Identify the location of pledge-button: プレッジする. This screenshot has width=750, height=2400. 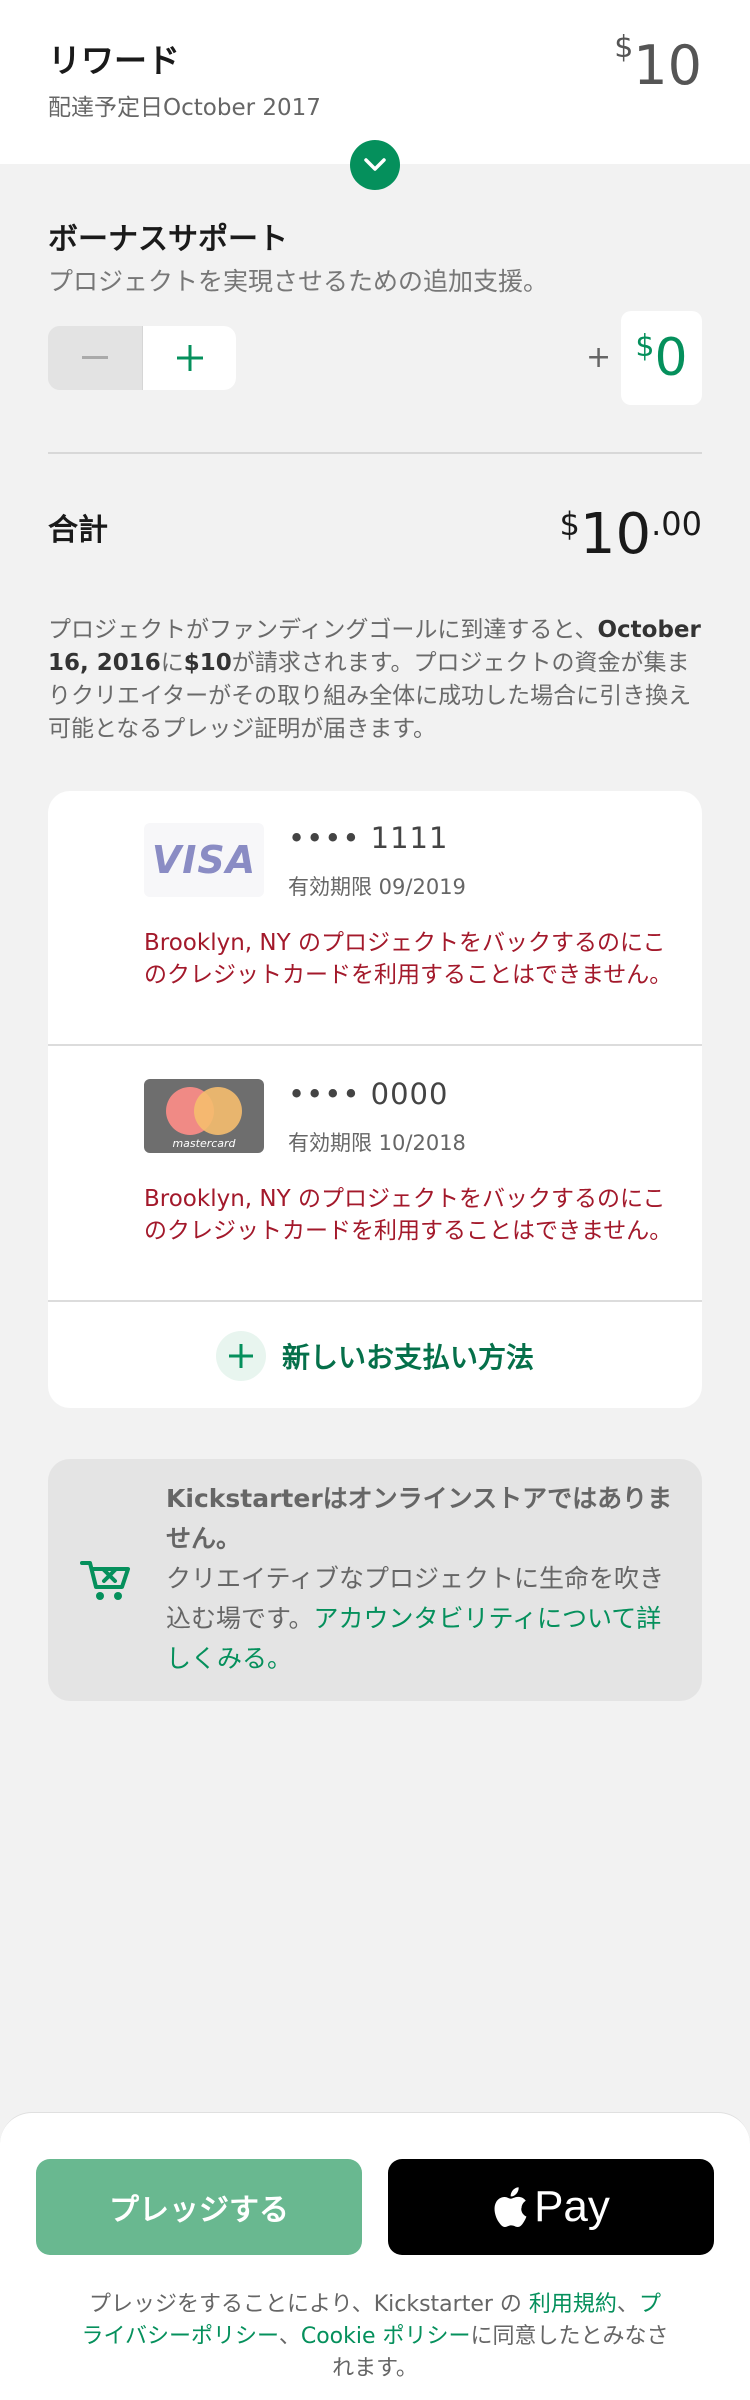
(199, 2207).